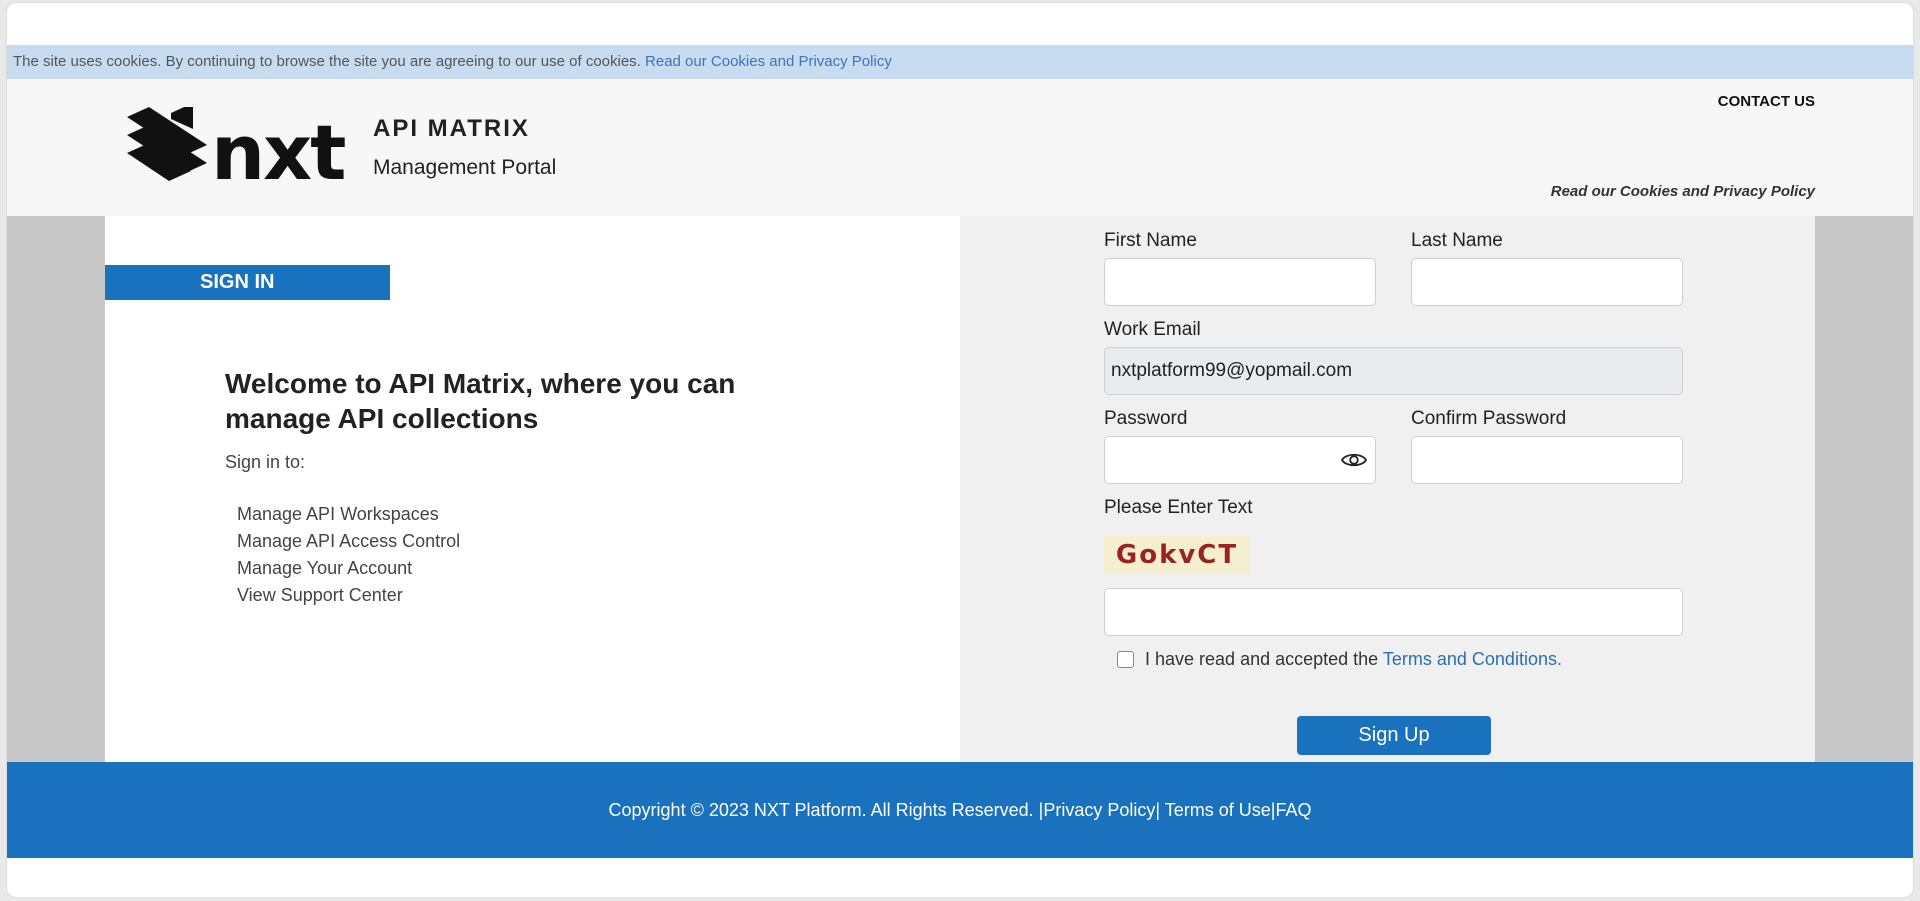  What do you see at coordinates (1150, 240) in the screenshot?
I see `first-name-label: First Name` at bounding box center [1150, 240].